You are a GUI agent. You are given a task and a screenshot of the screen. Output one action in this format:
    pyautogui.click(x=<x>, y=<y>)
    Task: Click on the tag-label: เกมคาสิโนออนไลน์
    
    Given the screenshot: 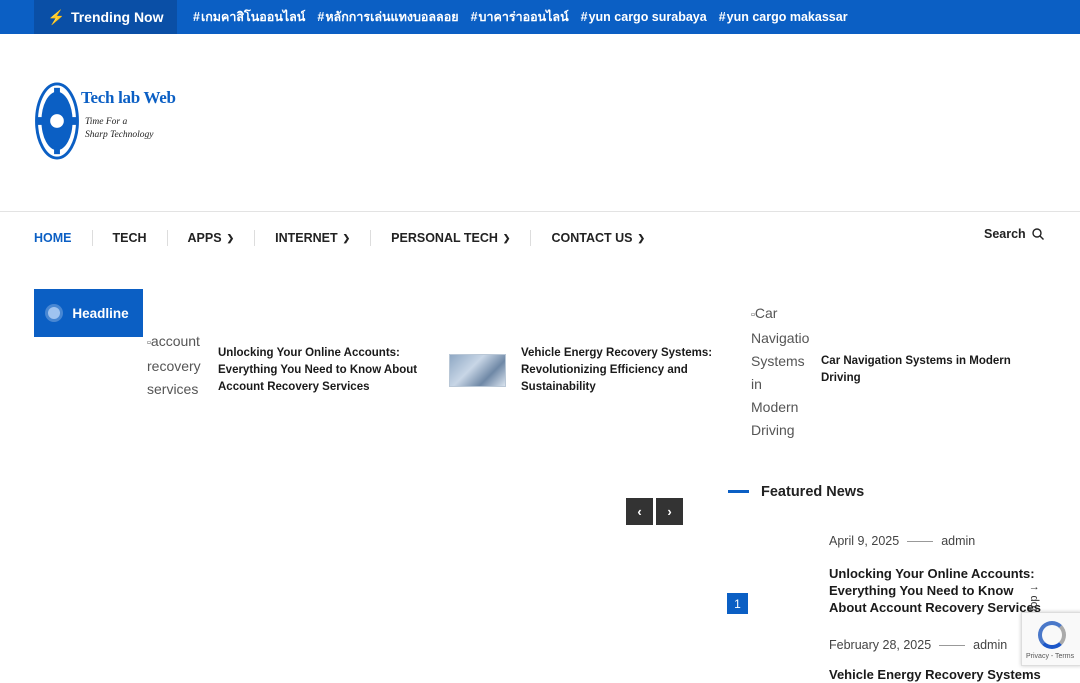 What is the action you would take?
    pyautogui.click(x=253, y=17)
    